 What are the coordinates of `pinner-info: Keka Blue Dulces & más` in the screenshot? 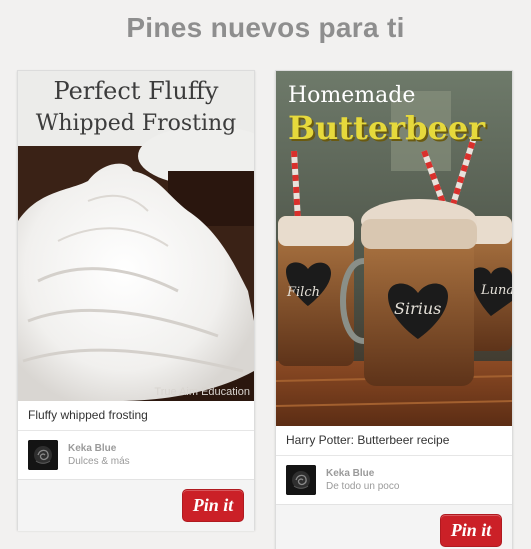 It's located at (136, 455).